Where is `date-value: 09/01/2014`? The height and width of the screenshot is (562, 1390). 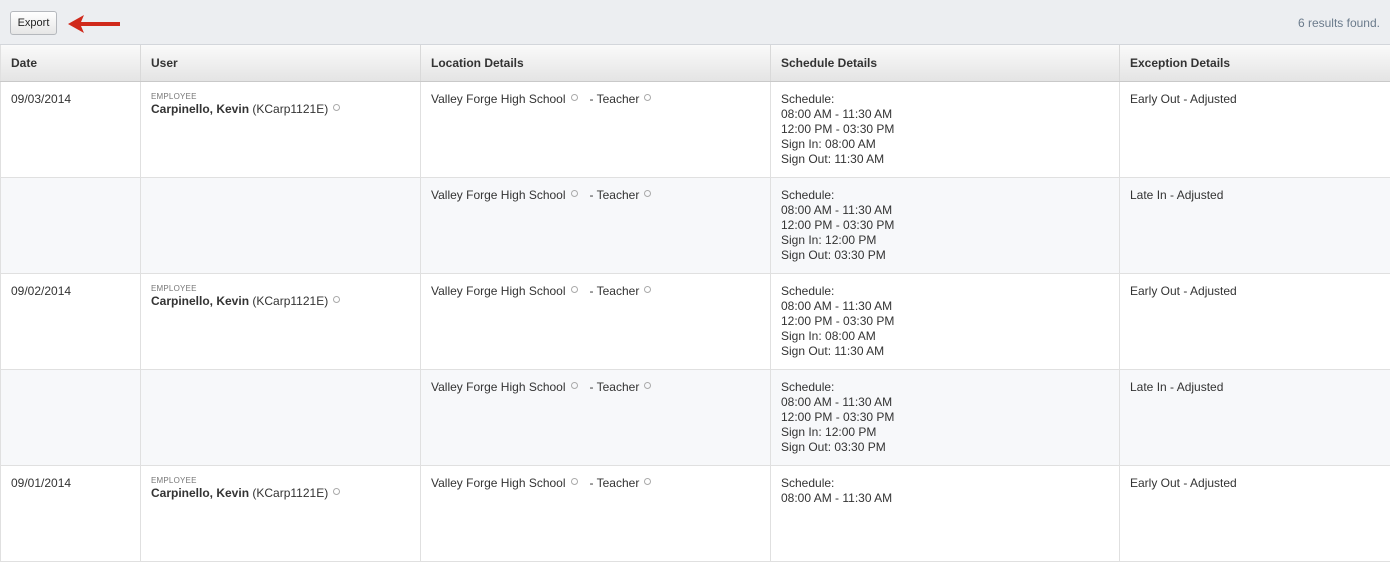
date-value: 09/01/2014 is located at coordinates (41, 483).